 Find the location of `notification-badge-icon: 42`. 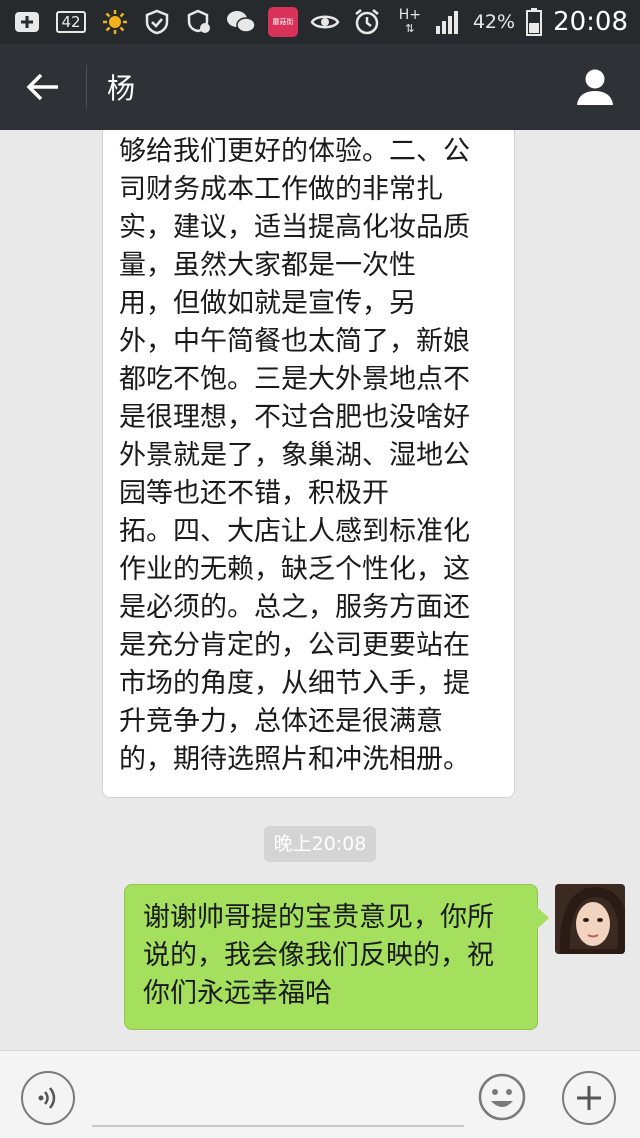

notification-badge-icon: 42 is located at coordinates (71, 22).